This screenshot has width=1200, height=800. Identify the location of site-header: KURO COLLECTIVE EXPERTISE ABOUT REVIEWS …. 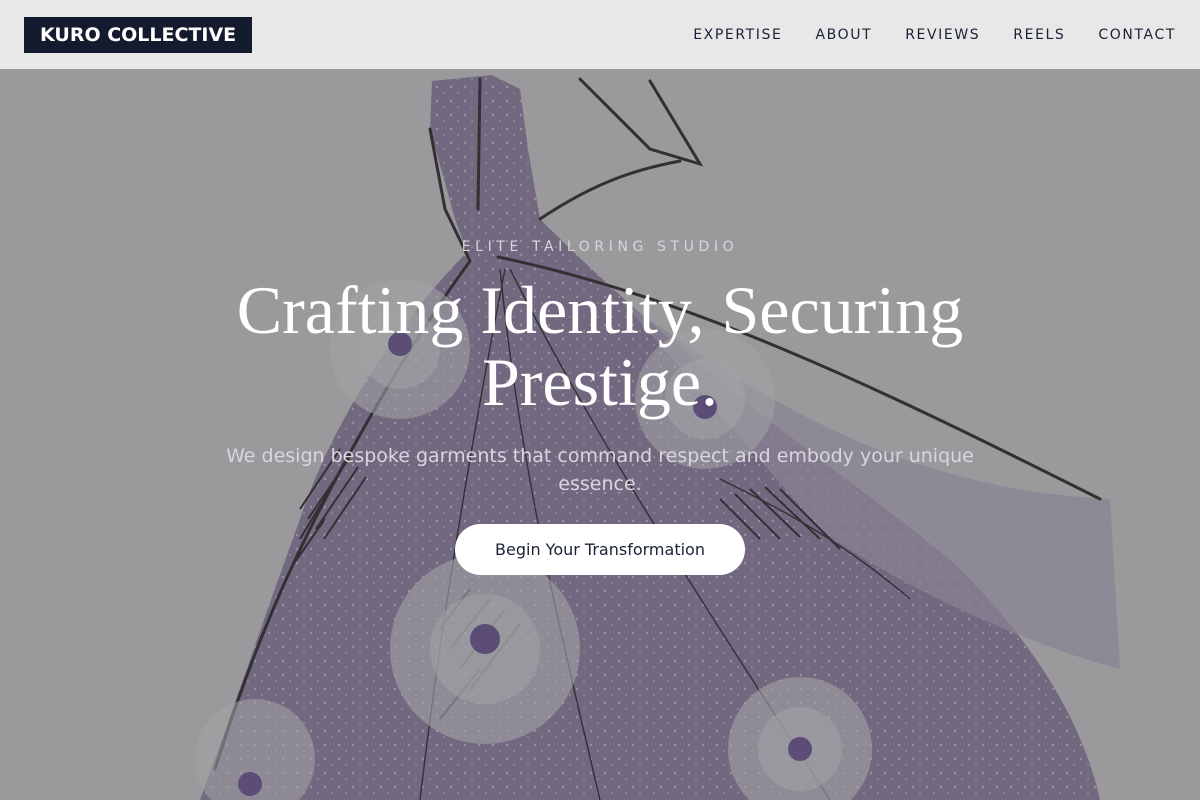
(600, 34).